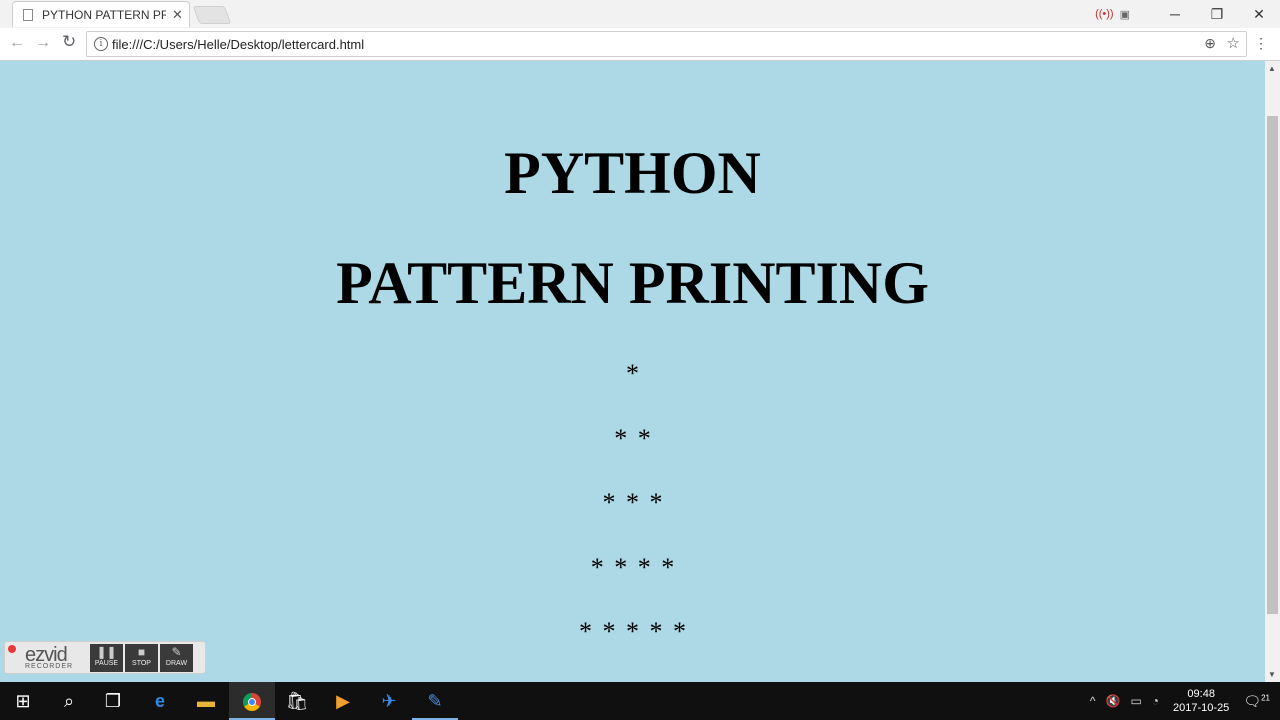 The image size is (1280, 720). I want to click on maximize-button: ❐, so click(1217, 14).